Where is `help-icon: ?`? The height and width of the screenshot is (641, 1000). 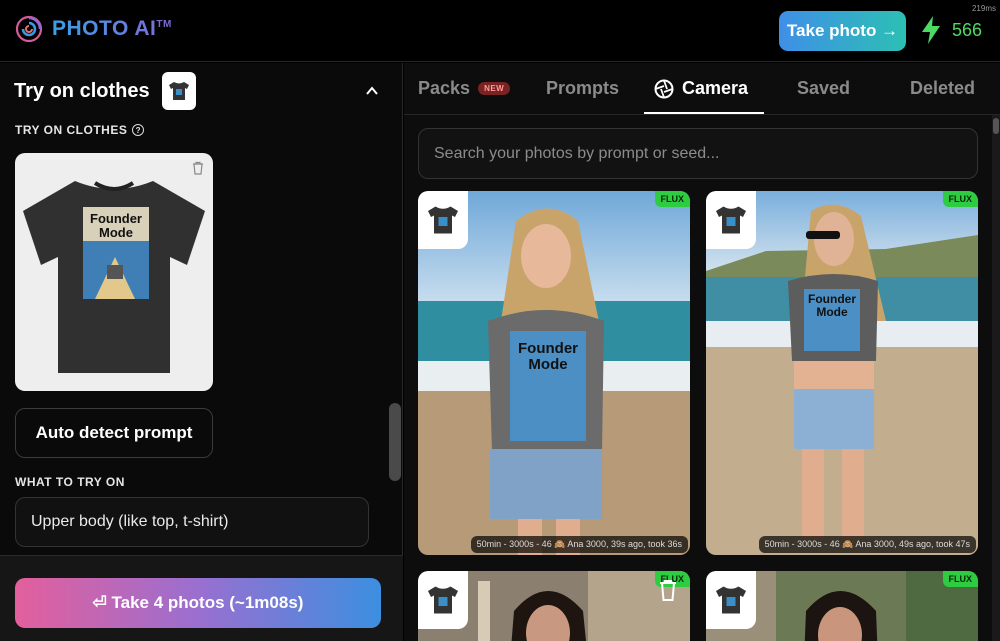
help-icon: ? is located at coordinates (138, 130).